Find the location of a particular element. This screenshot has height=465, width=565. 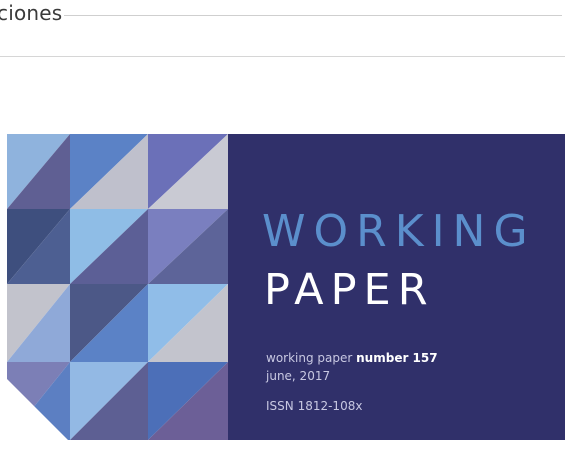

cover-title-working: WORKING is located at coordinates (399, 231).